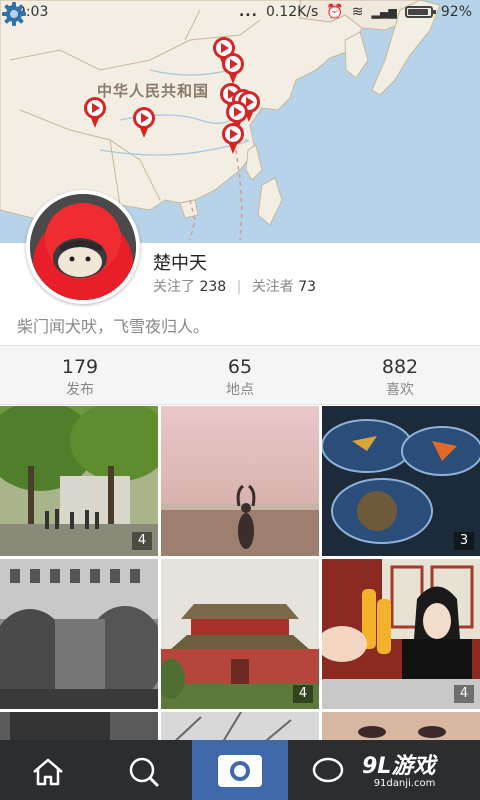  I want to click on stats-bar: 179 发布 65 地点 882 喜欢, so click(240, 375).